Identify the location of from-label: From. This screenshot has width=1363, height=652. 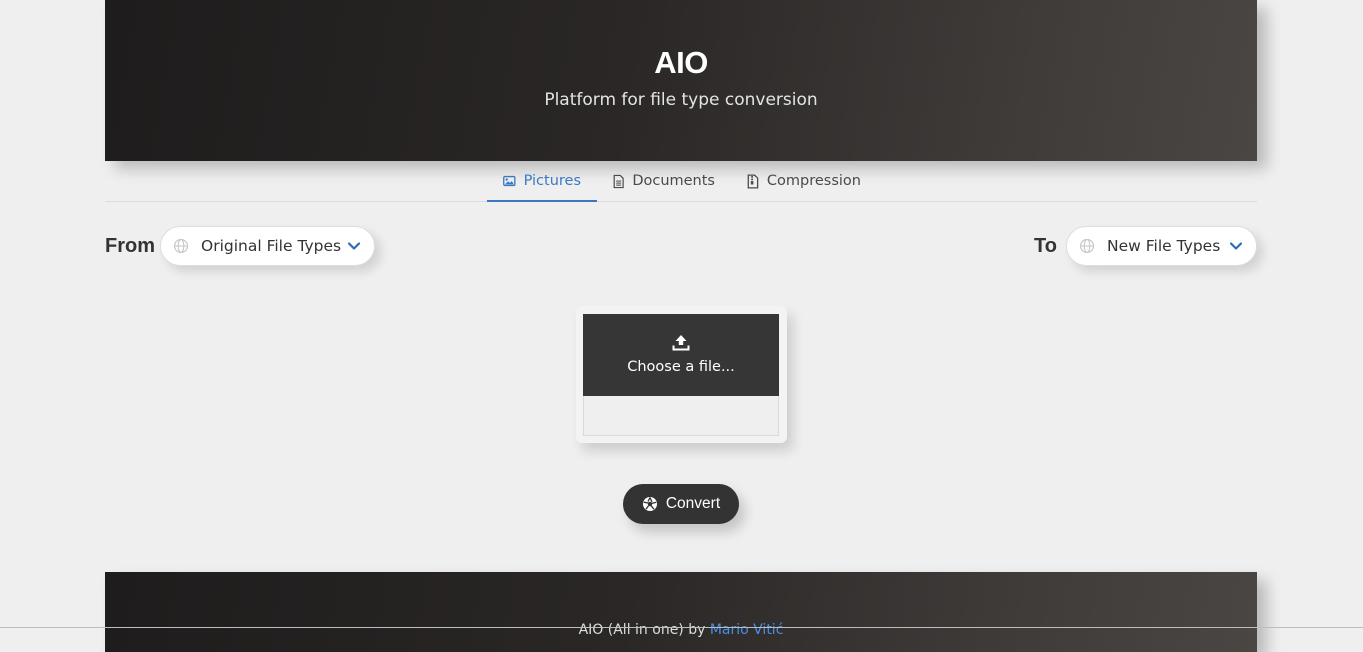
(130, 246).